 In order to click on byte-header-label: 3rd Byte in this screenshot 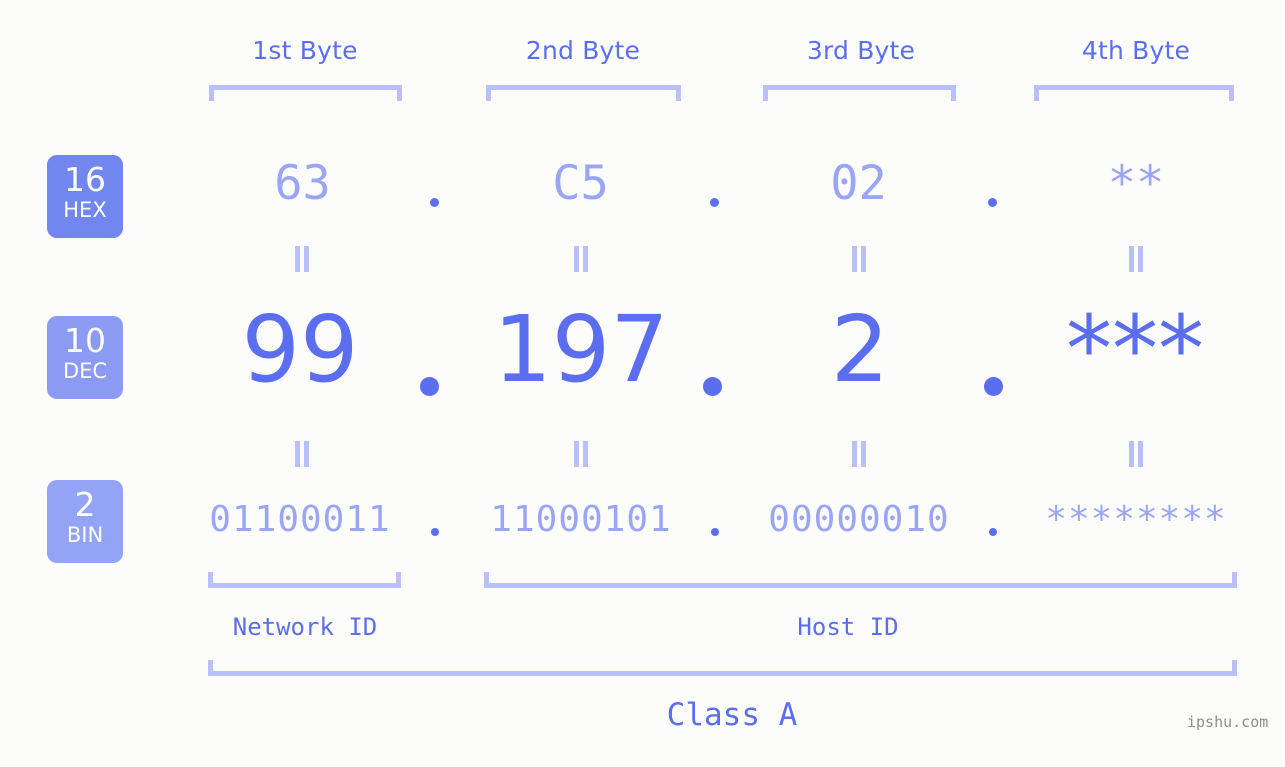, I will do `click(861, 50)`.